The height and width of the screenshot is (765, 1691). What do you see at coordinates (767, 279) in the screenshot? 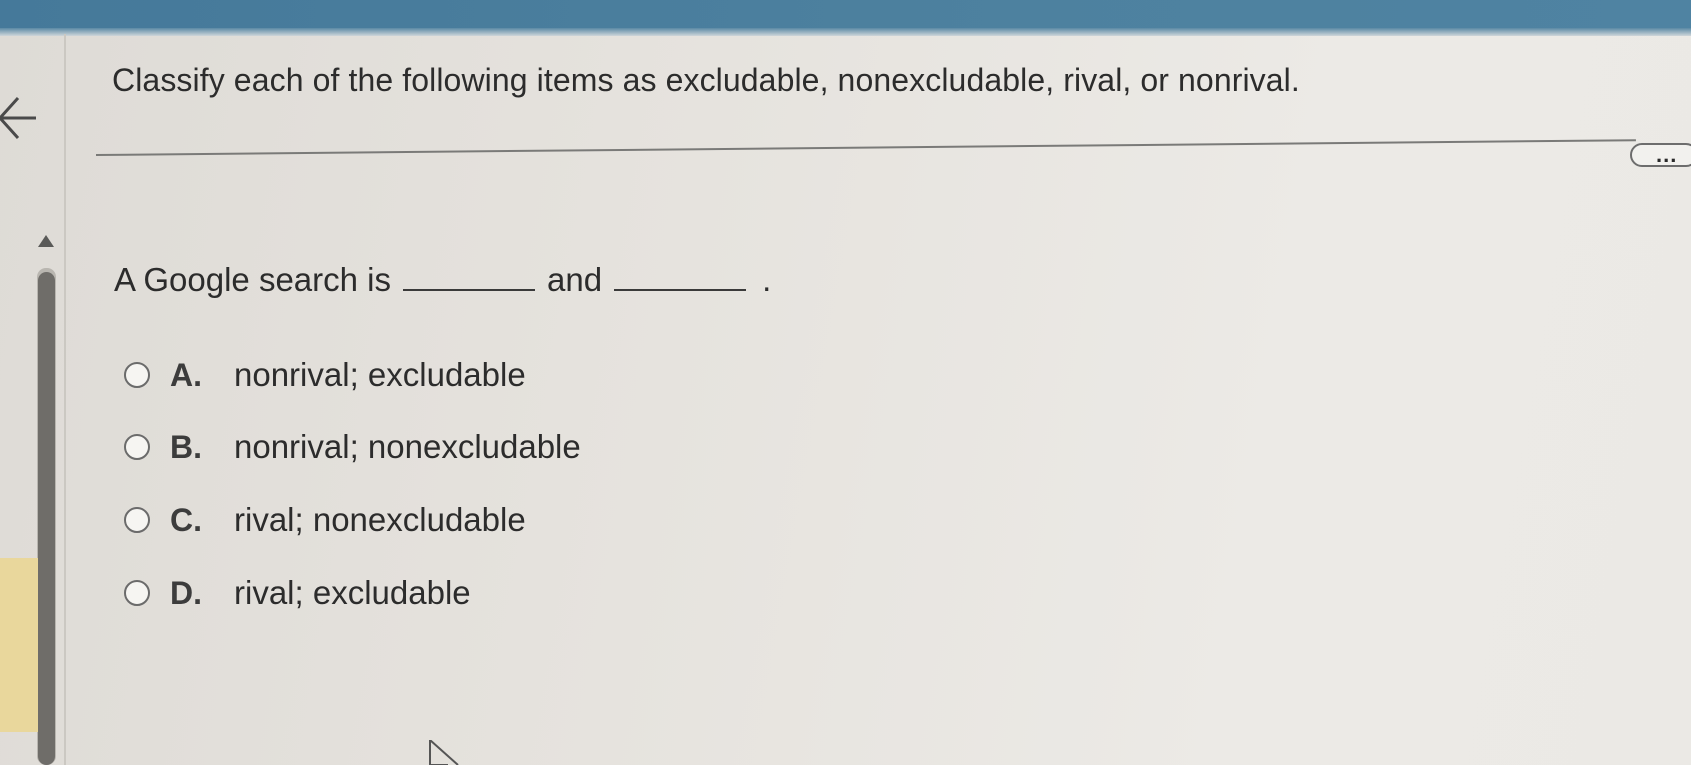
I see `prompt-end: .` at bounding box center [767, 279].